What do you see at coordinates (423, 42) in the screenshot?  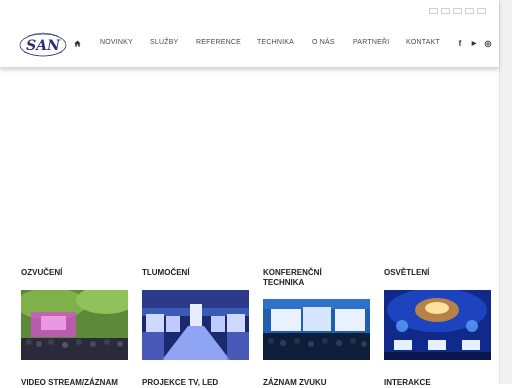 I see `nav-kontakt: KONTAKT` at bounding box center [423, 42].